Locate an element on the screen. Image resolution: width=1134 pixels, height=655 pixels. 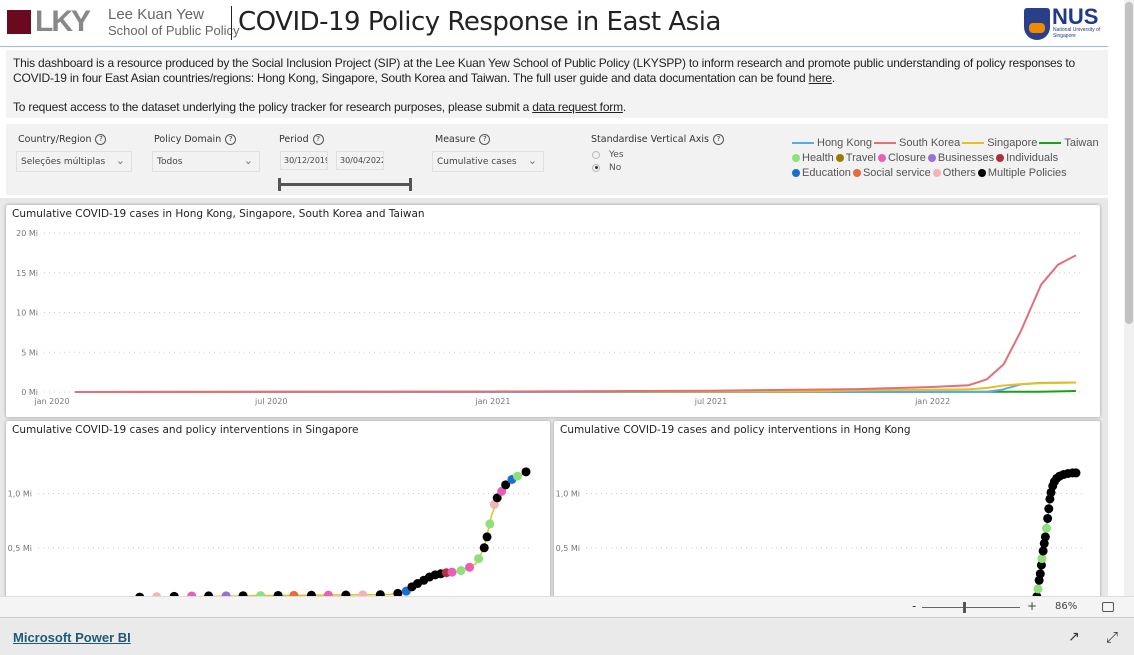
zoom-bar: - + 86% is located at coordinates (567, 607).